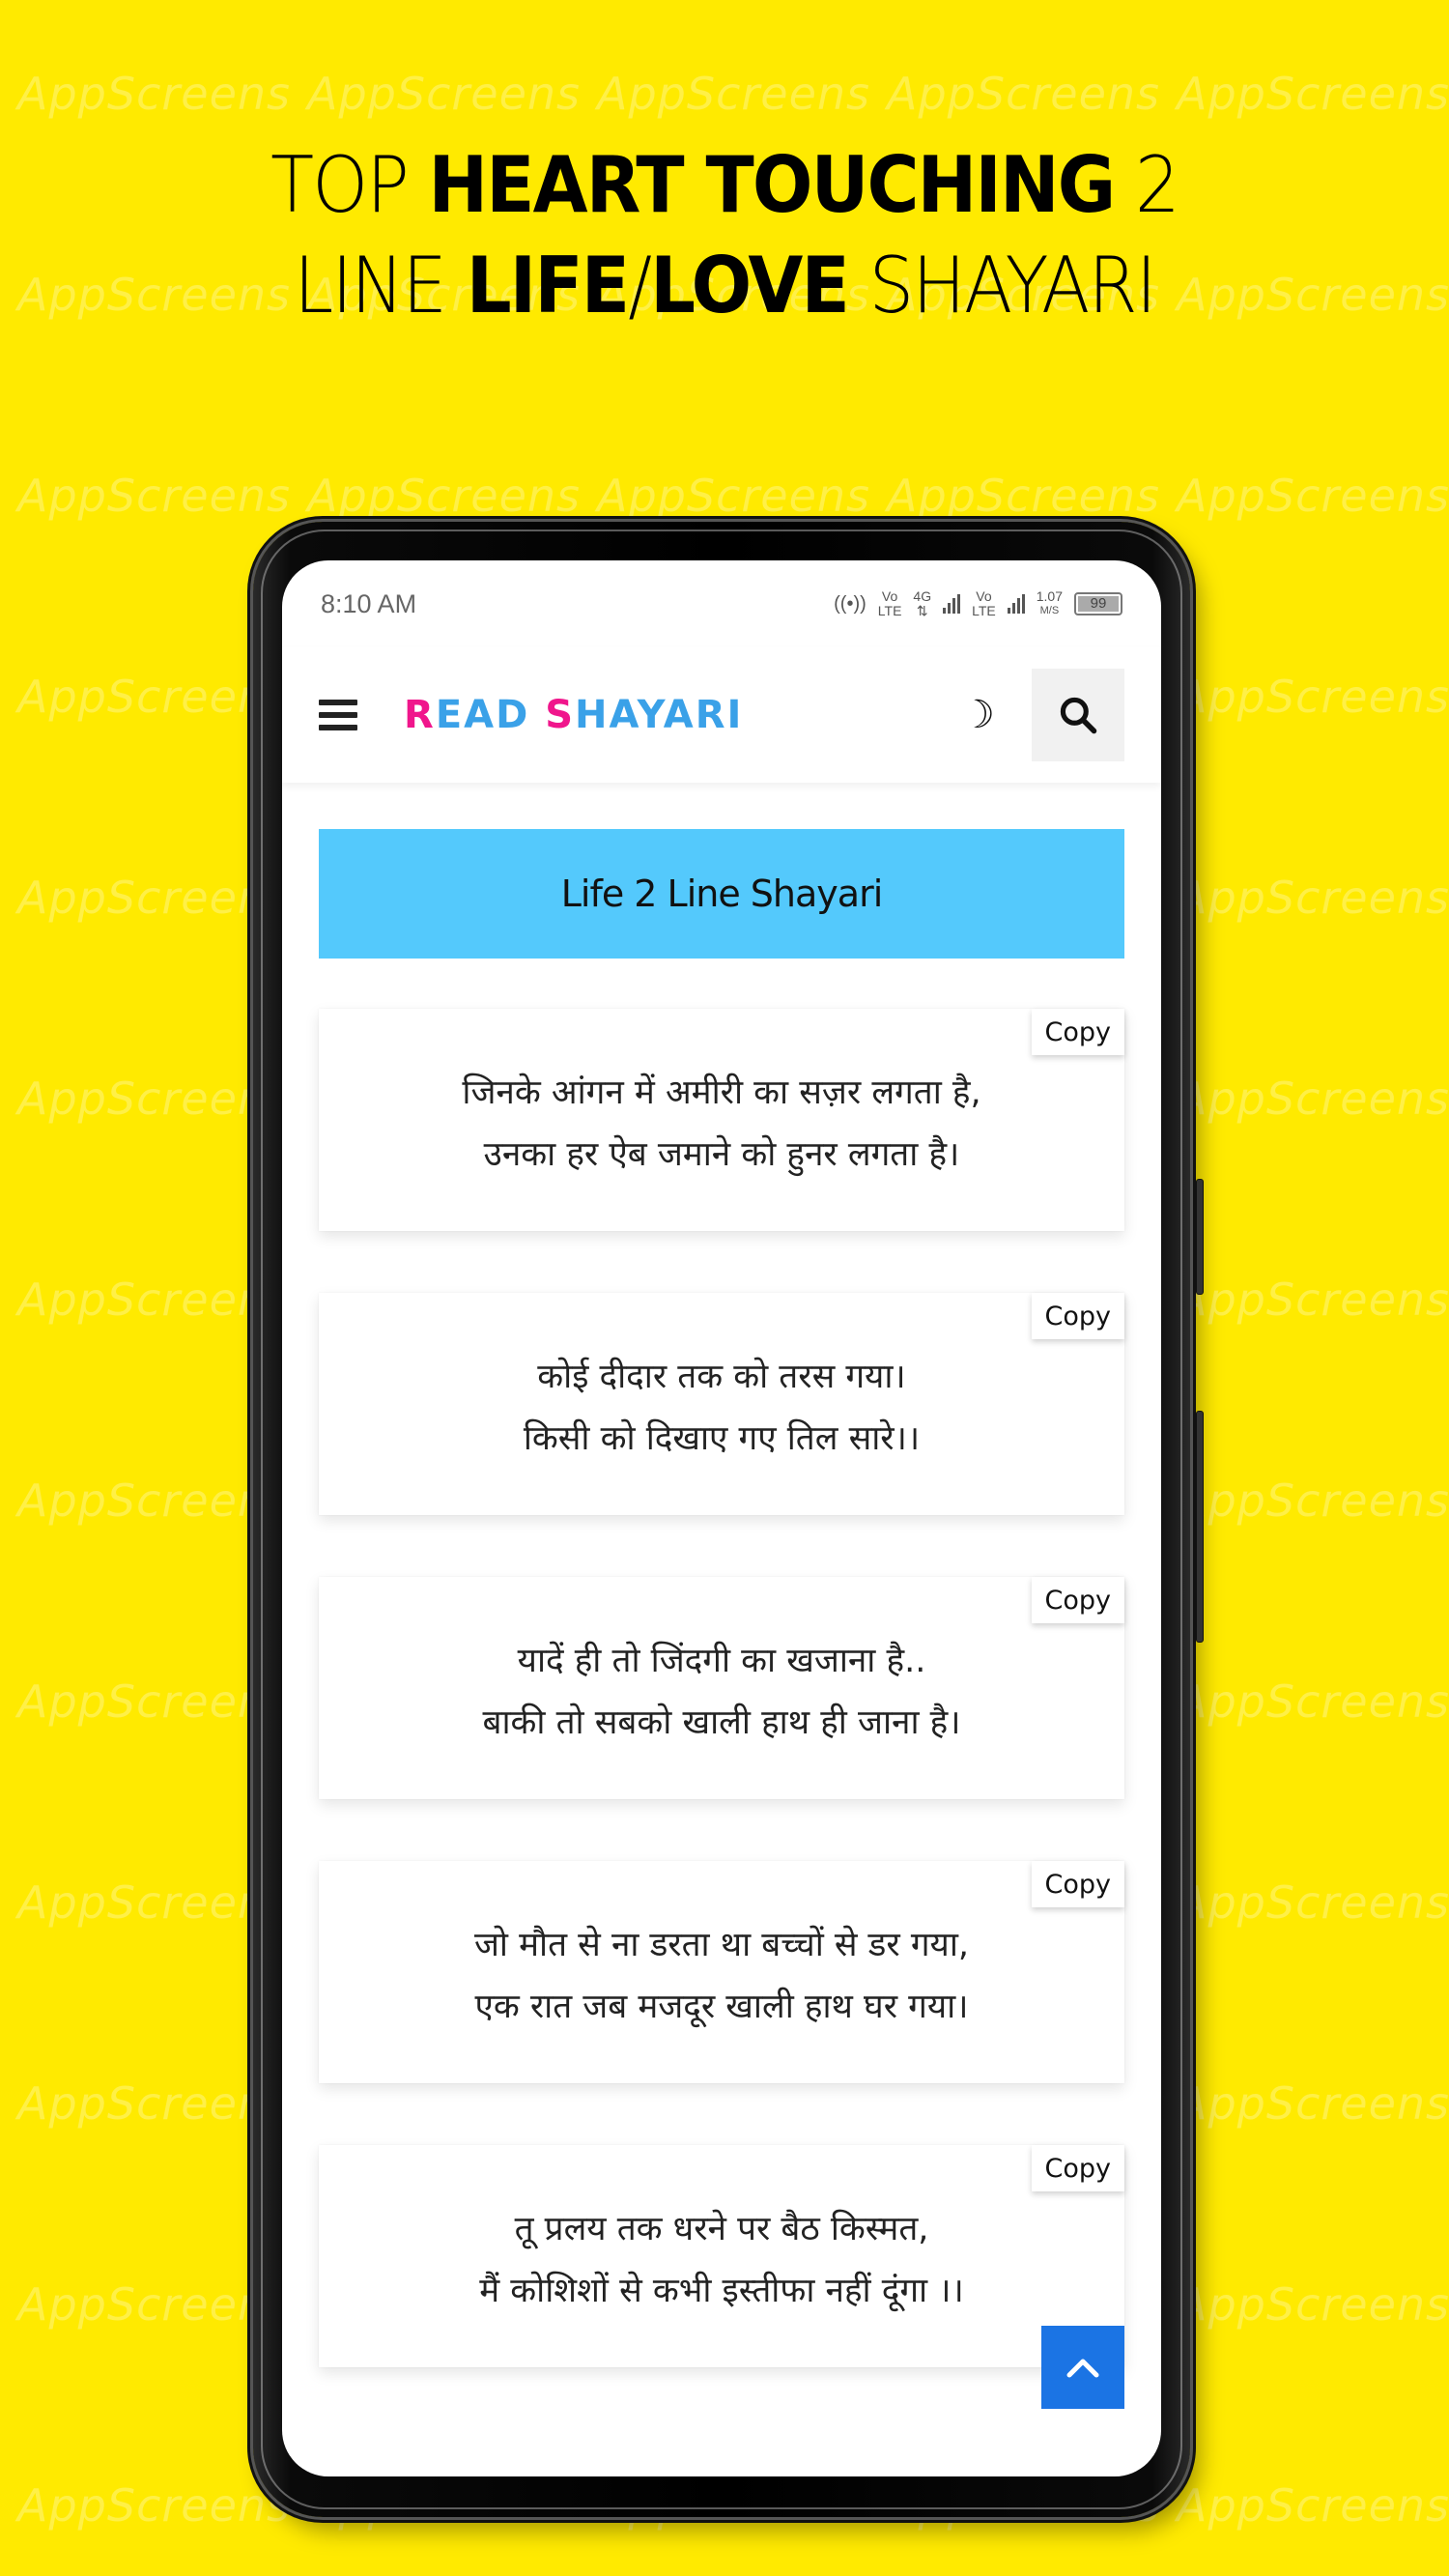 This screenshot has height=2576, width=1449. What do you see at coordinates (420, 715) in the screenshot?
I see `logo-letter: R` at bounding box center [420, 715].